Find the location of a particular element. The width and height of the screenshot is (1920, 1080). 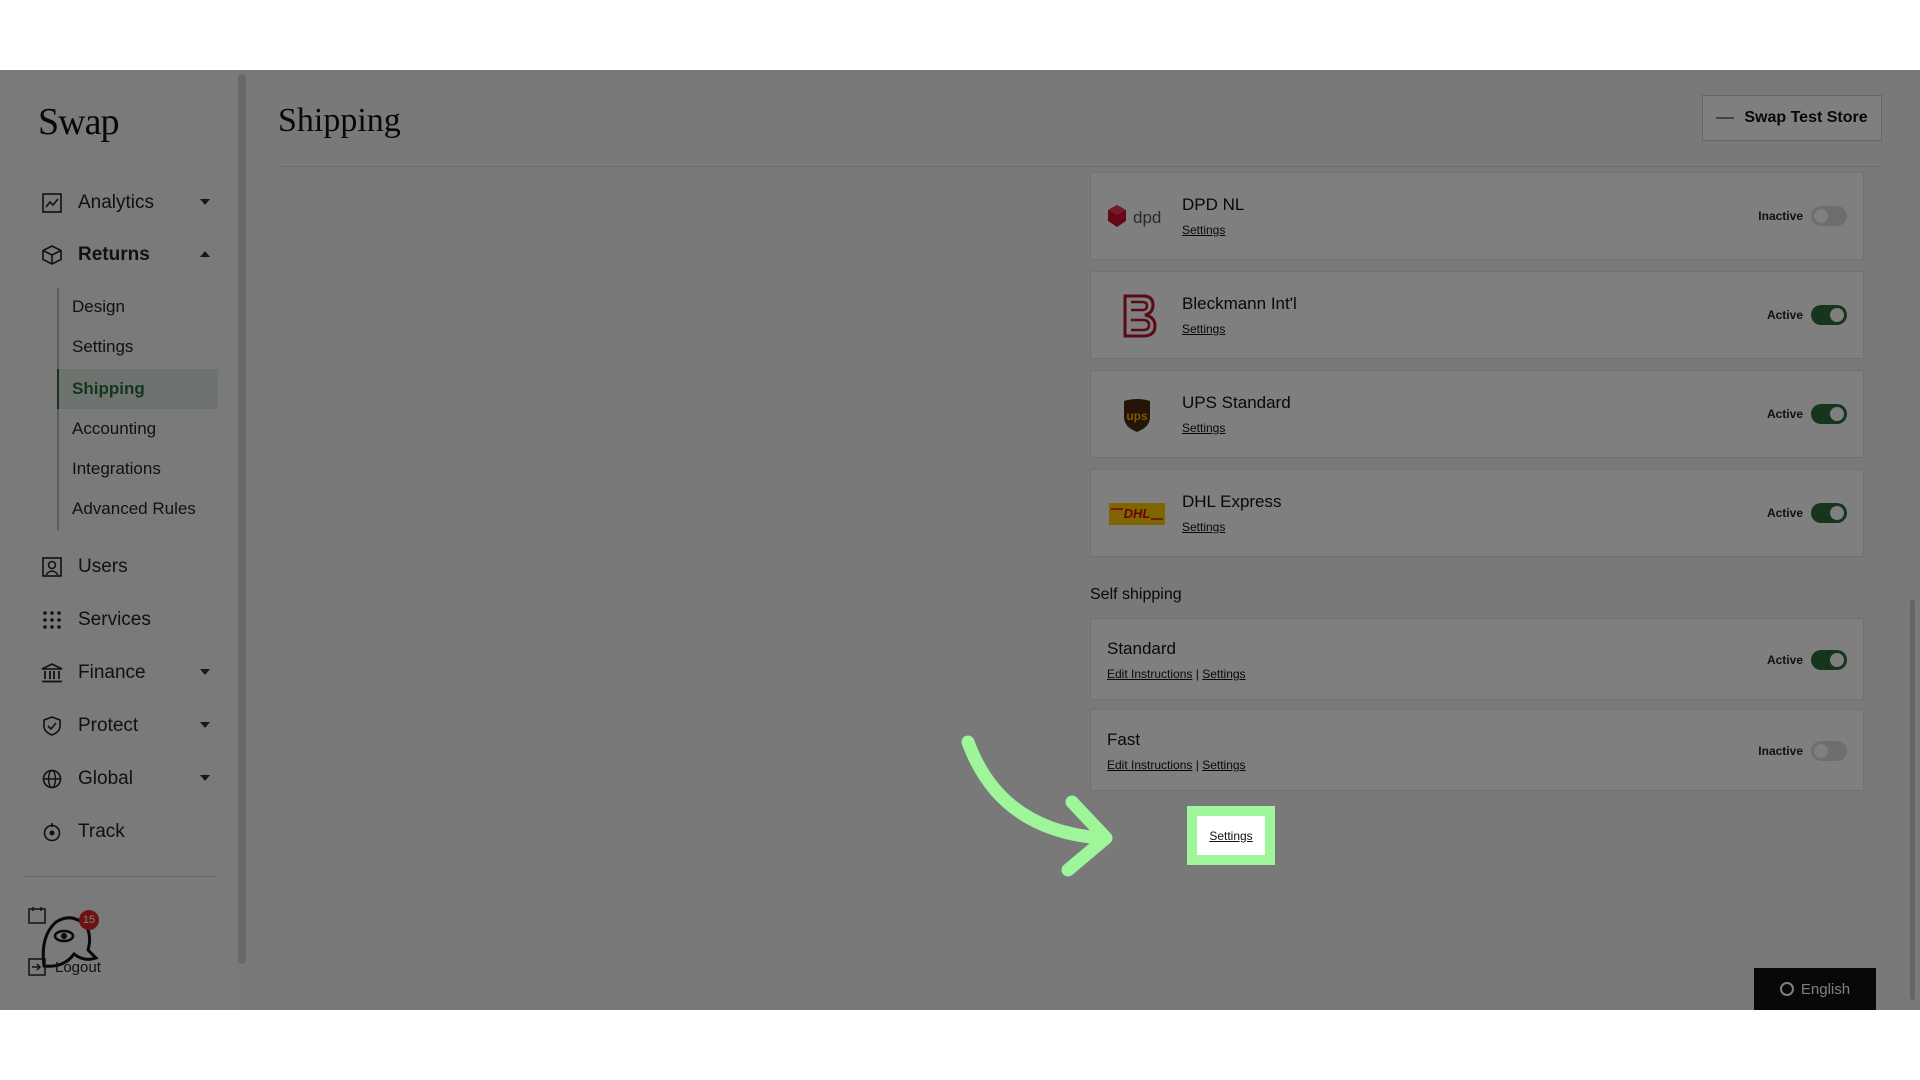

shield-icon is located at coordinates (52, 726).